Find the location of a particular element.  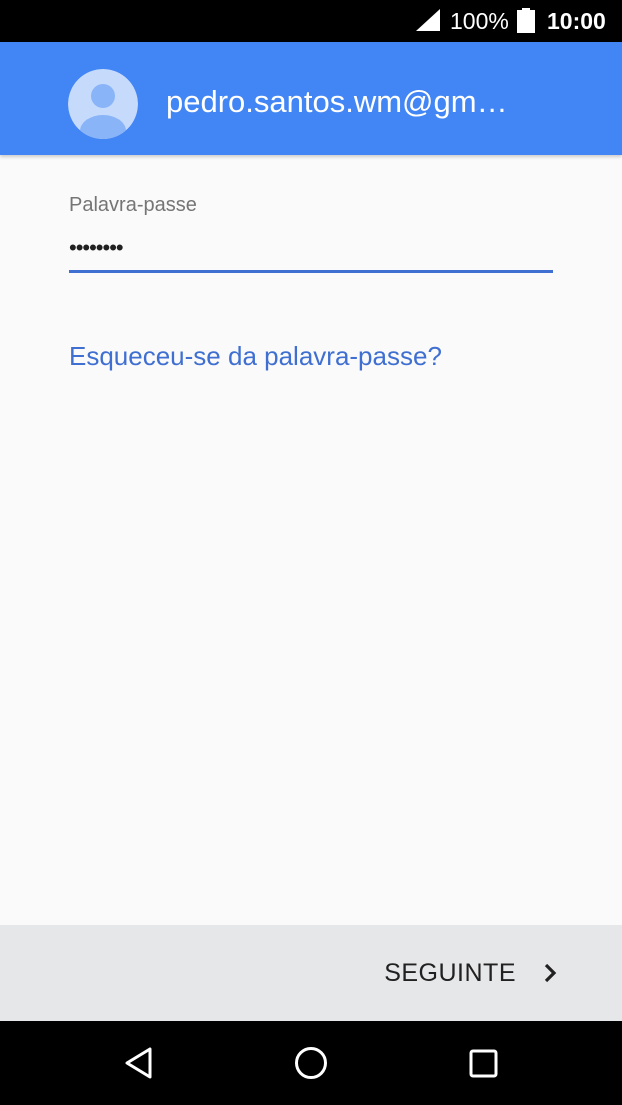

forgot-password-link: Esqueceu-se da palavra-passe? is located at coordinates (255, 356).